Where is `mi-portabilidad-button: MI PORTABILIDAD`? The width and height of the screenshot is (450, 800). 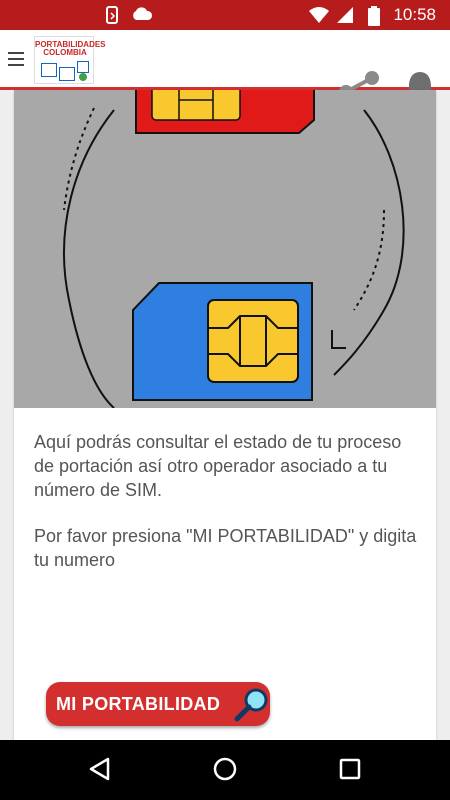 mi-portabilidad-button: MI PORTABILIDAD is located at coordinates (158, 704).